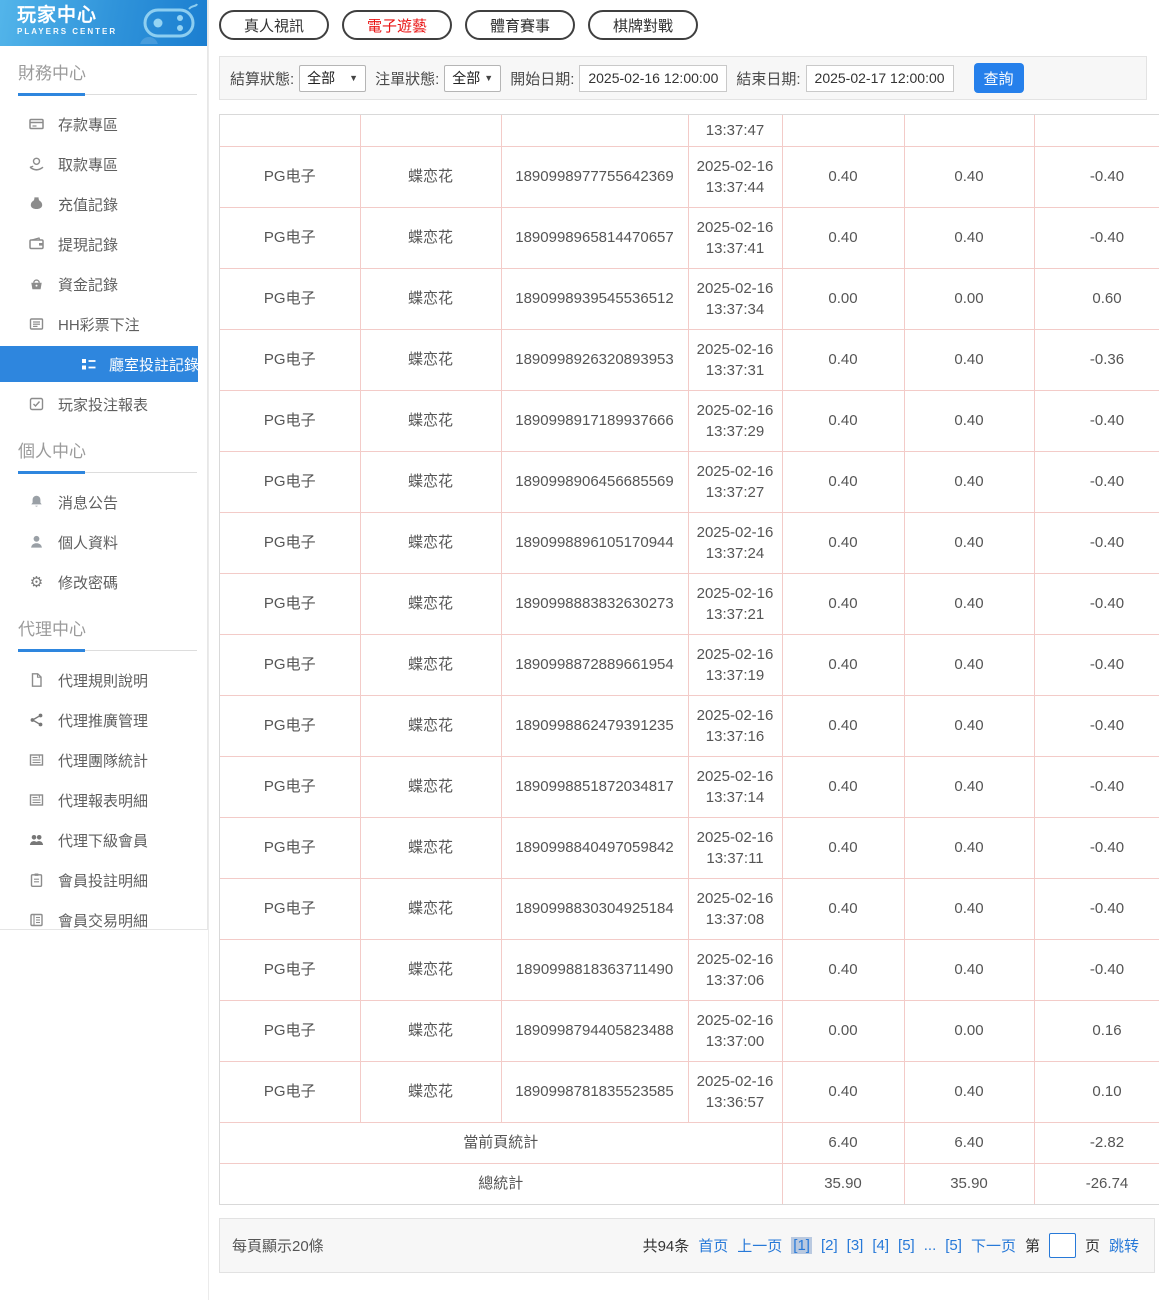 This screenshot has width=1159, height=1300. Describe the element at coordinates (103, 582) in the screenshot. I see `sidebar-item-change-password: ⚙ 修改密碼` at that location.